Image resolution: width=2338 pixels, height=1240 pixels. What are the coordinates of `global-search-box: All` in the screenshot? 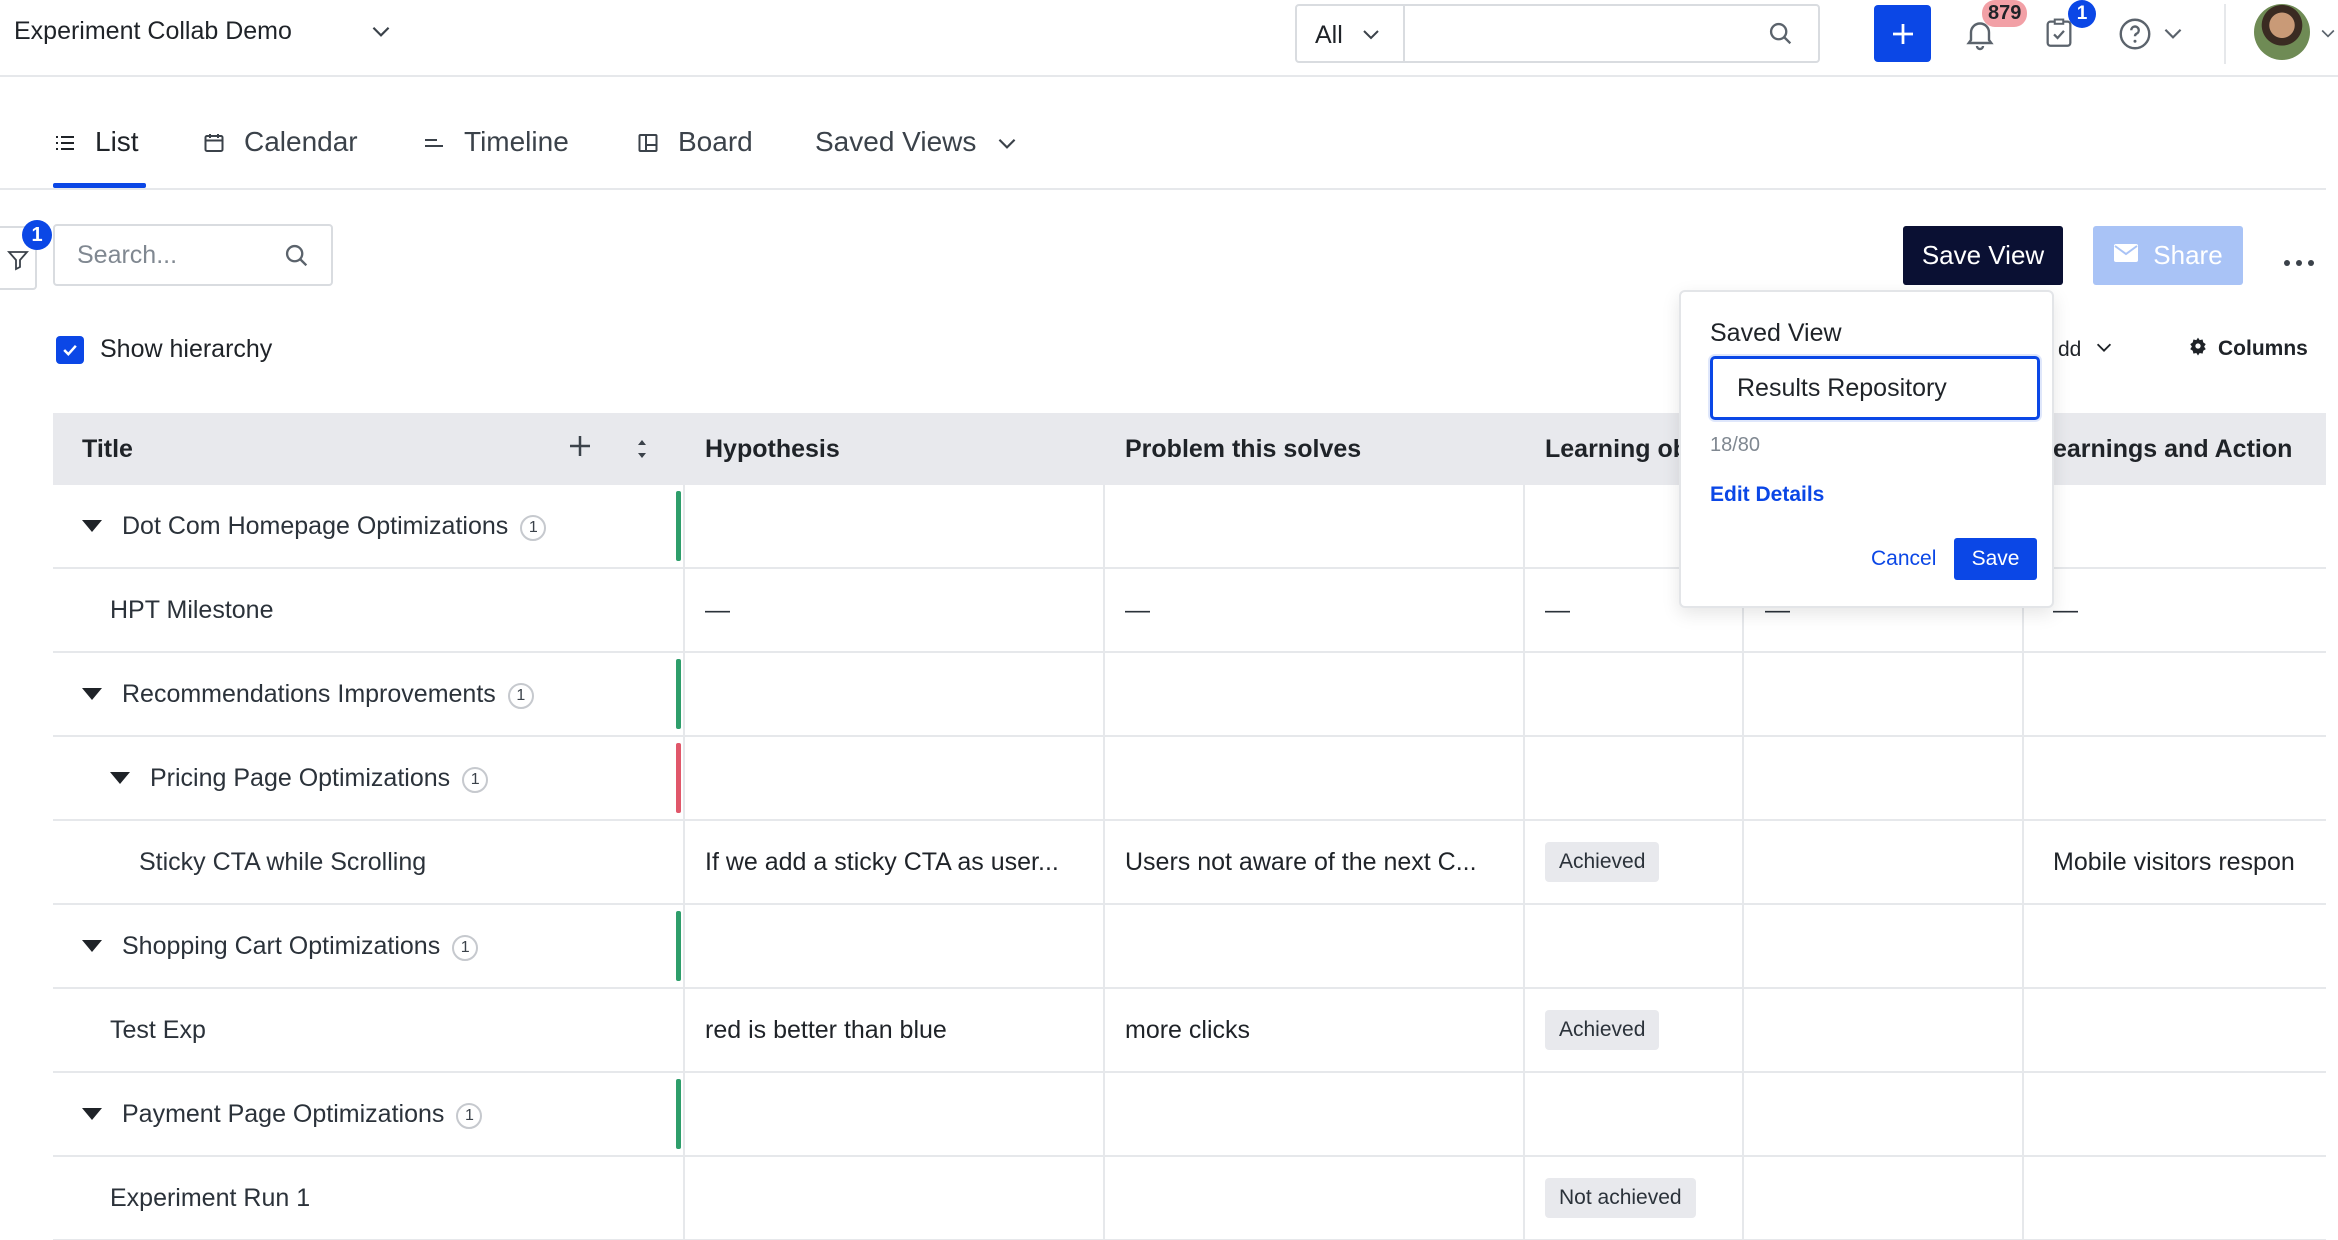 It's located at (1557, 33).